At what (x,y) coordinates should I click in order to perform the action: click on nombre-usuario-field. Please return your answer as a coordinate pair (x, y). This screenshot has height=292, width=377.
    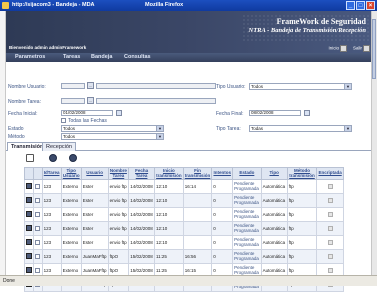
    Looking at the image, I should click on (156, 86).